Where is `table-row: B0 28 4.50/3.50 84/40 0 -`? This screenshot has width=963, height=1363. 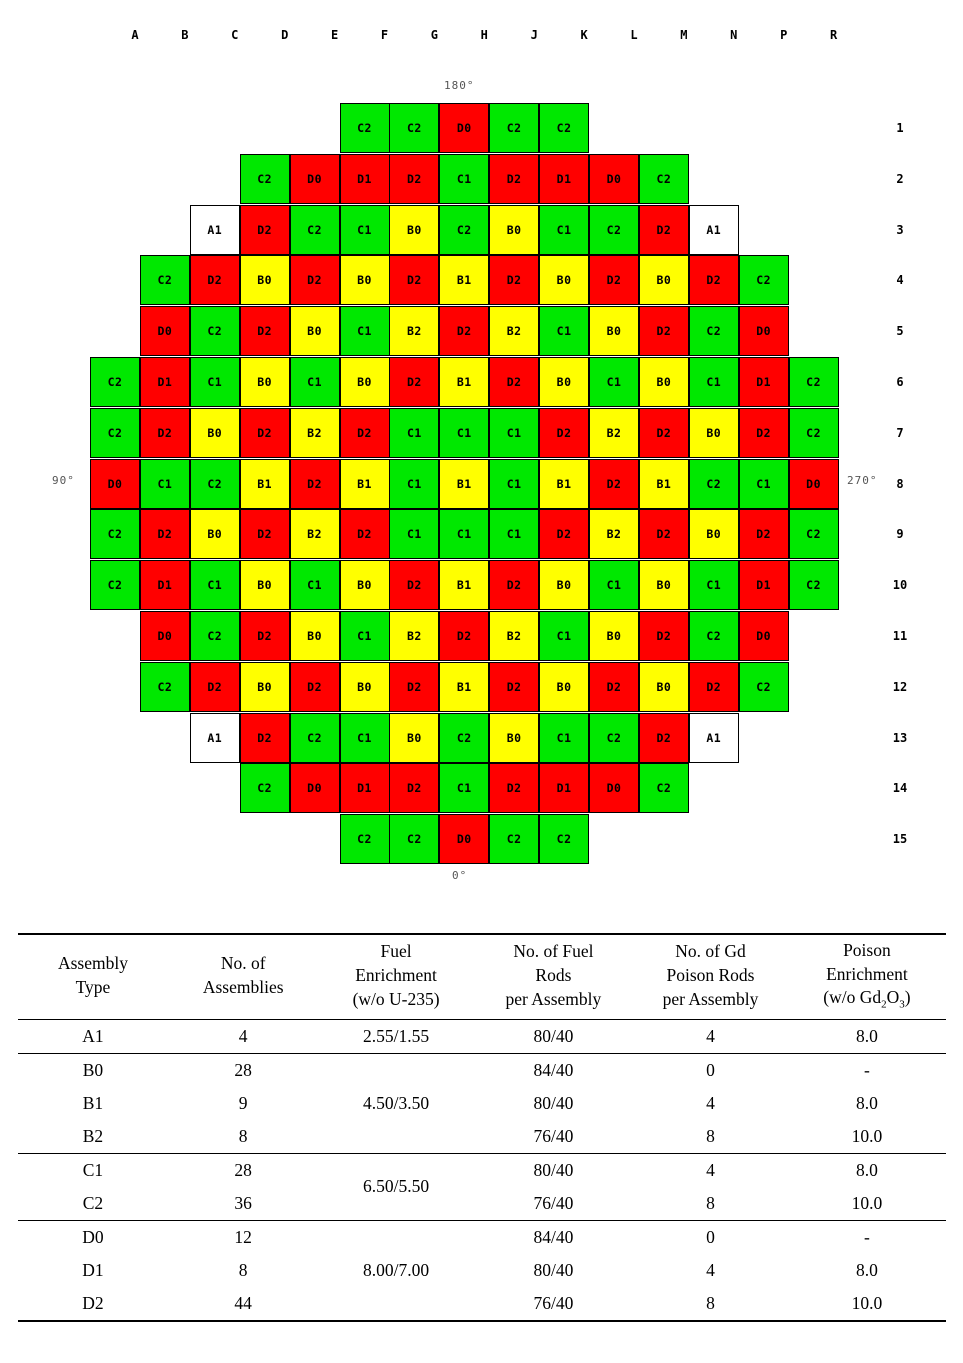
table-row: B0 28 4.50/3.50 84/40 0 - is located at coordinates (482, 1083).